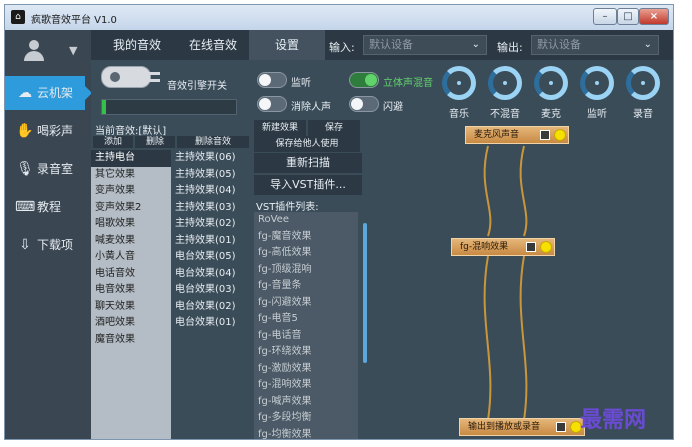 The width and height of the screenshot is (692, 447). I want to click on add-button: 添加, so click(113, 142).